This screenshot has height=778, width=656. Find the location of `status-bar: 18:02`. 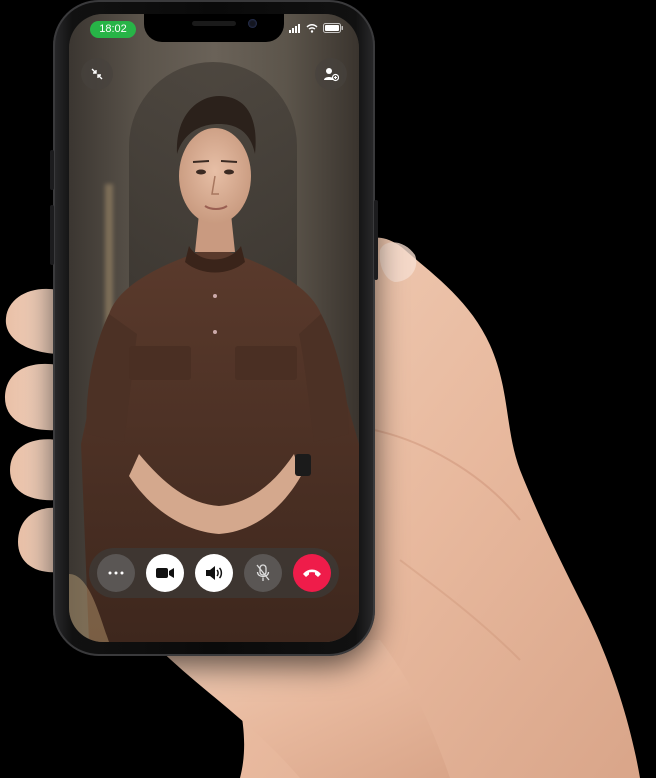

status-bar: 18:02 is located at coordinates (214, 32).